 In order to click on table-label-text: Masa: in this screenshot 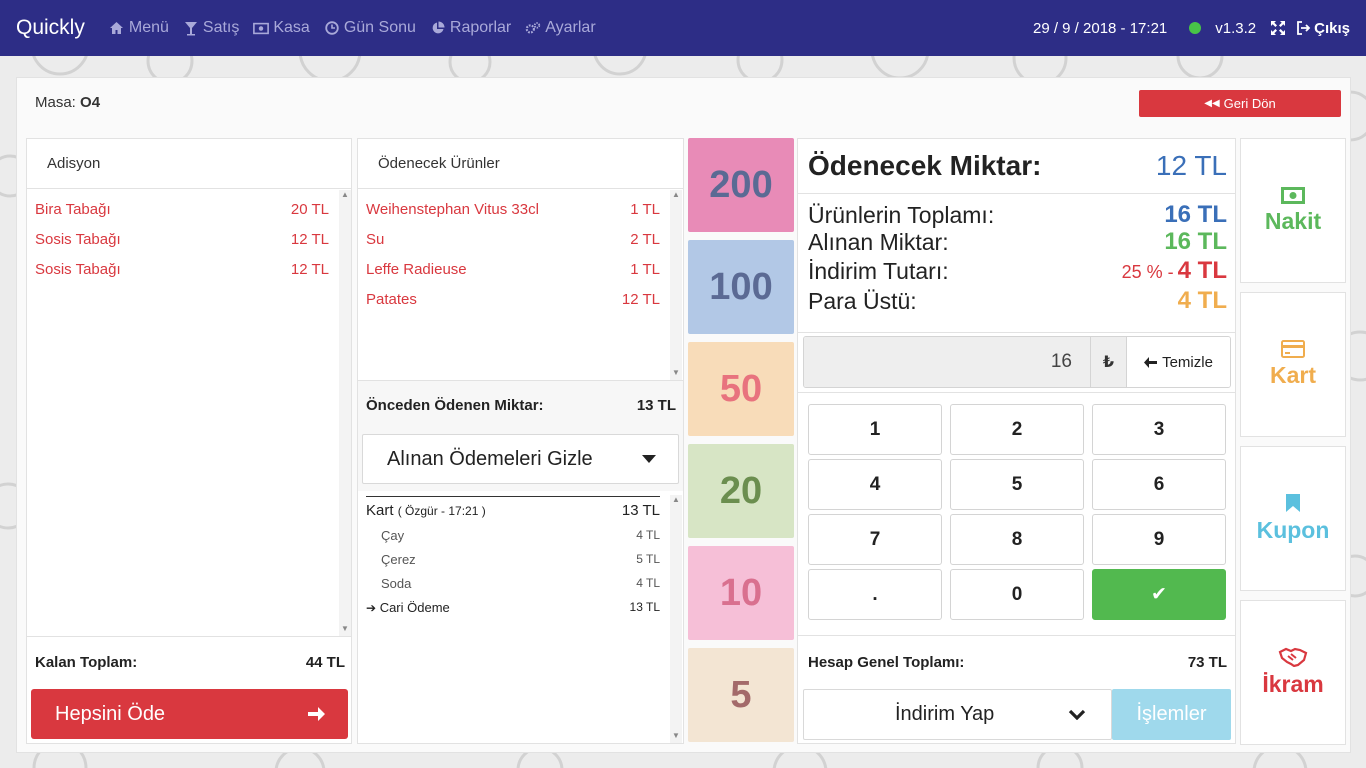, I will do `click(55, 102)`.